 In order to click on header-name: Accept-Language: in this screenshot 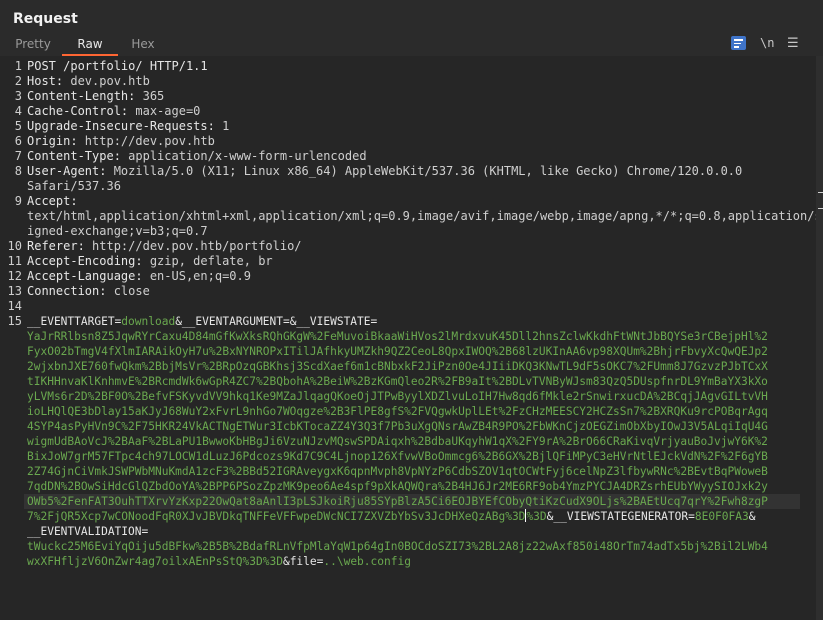, I will do `click(85, 276)`.